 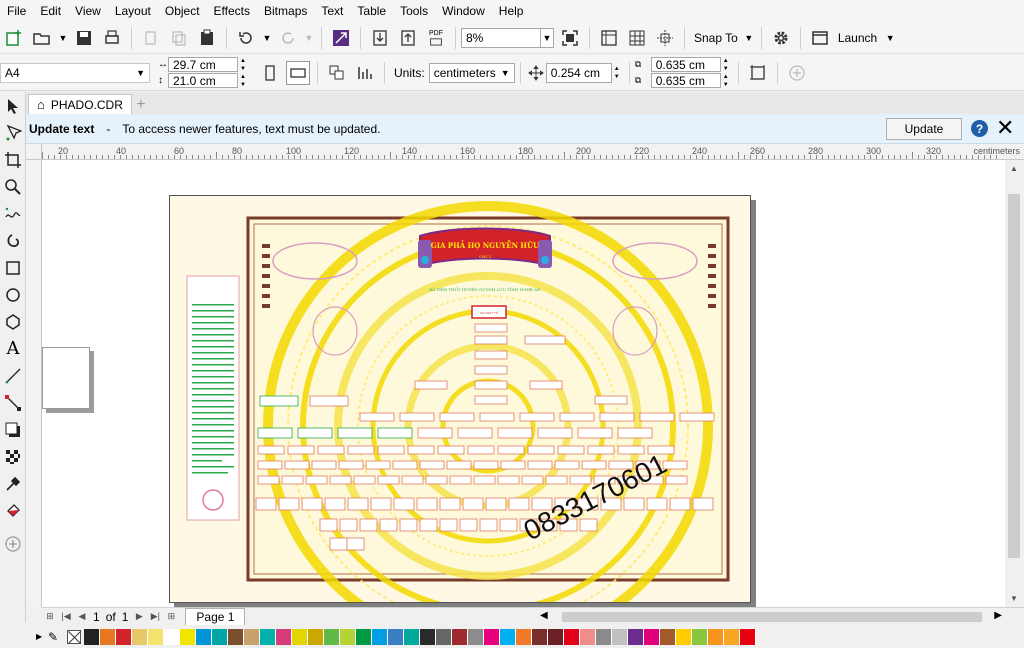 I want to click on search-content-icon, so click(x=341, y=38).